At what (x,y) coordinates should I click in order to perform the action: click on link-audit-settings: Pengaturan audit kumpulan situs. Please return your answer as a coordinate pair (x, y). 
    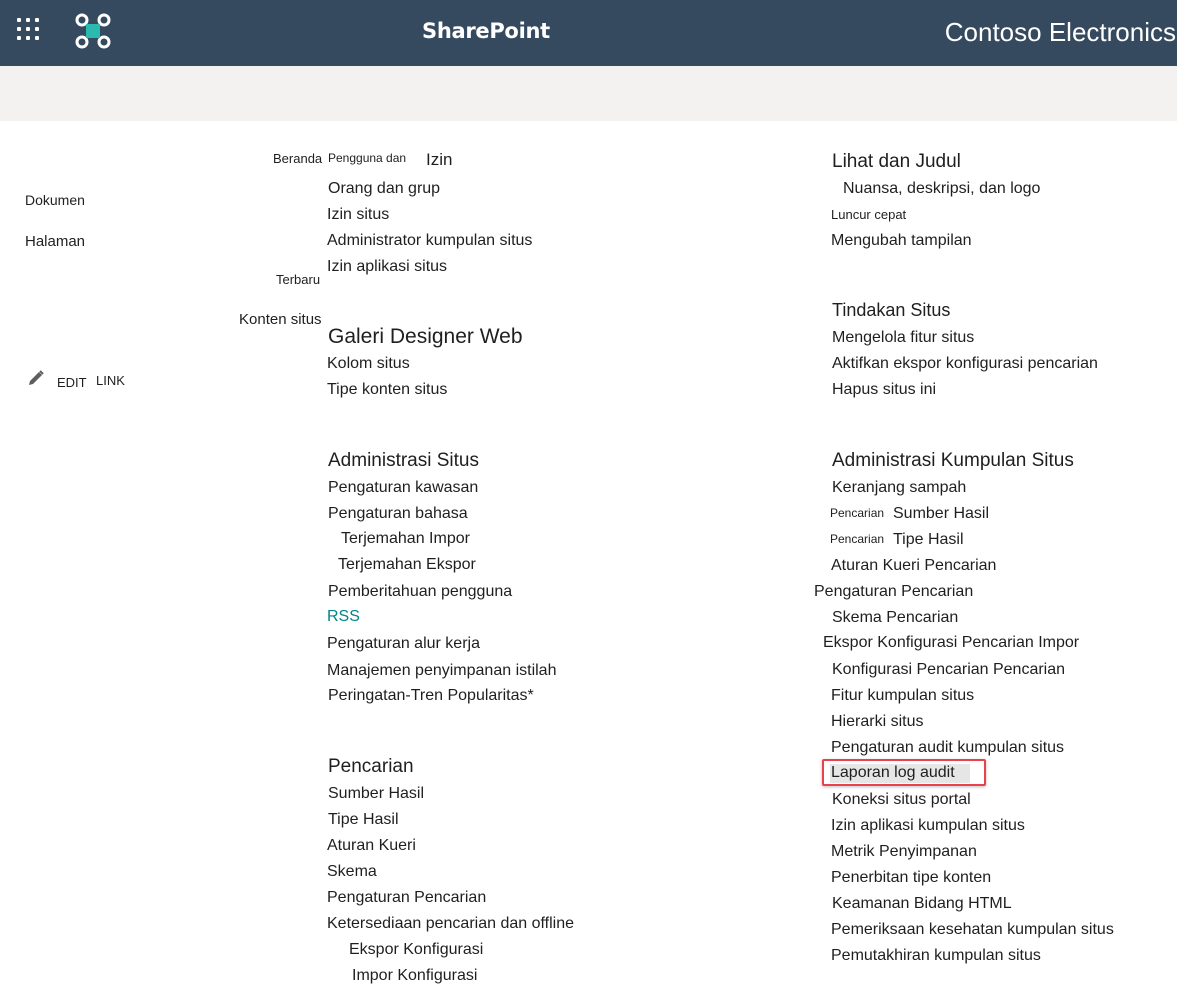
    Looking at the image, I should click on (947, 748).